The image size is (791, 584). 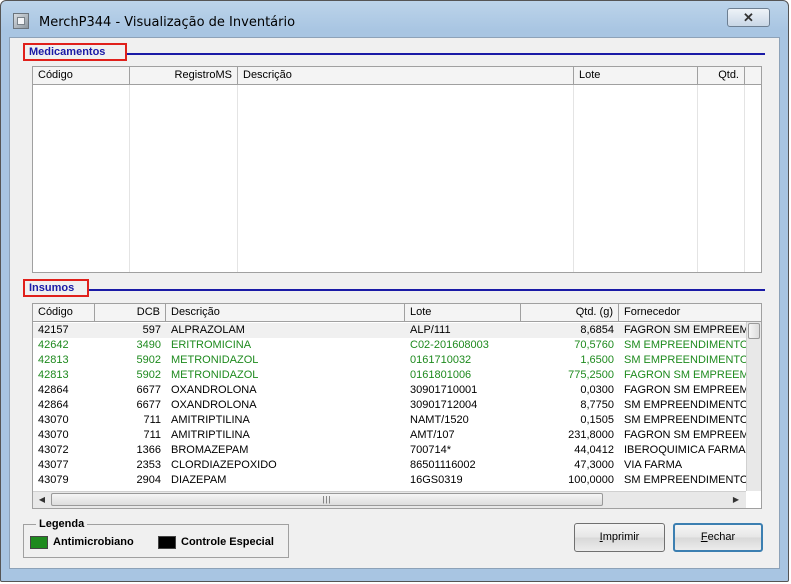 What do you see at coordinates (167, 22) in the screenshot?
I see `window-title: MerchP344 - Visualização de Inventário` at bounding box center [167, 22].